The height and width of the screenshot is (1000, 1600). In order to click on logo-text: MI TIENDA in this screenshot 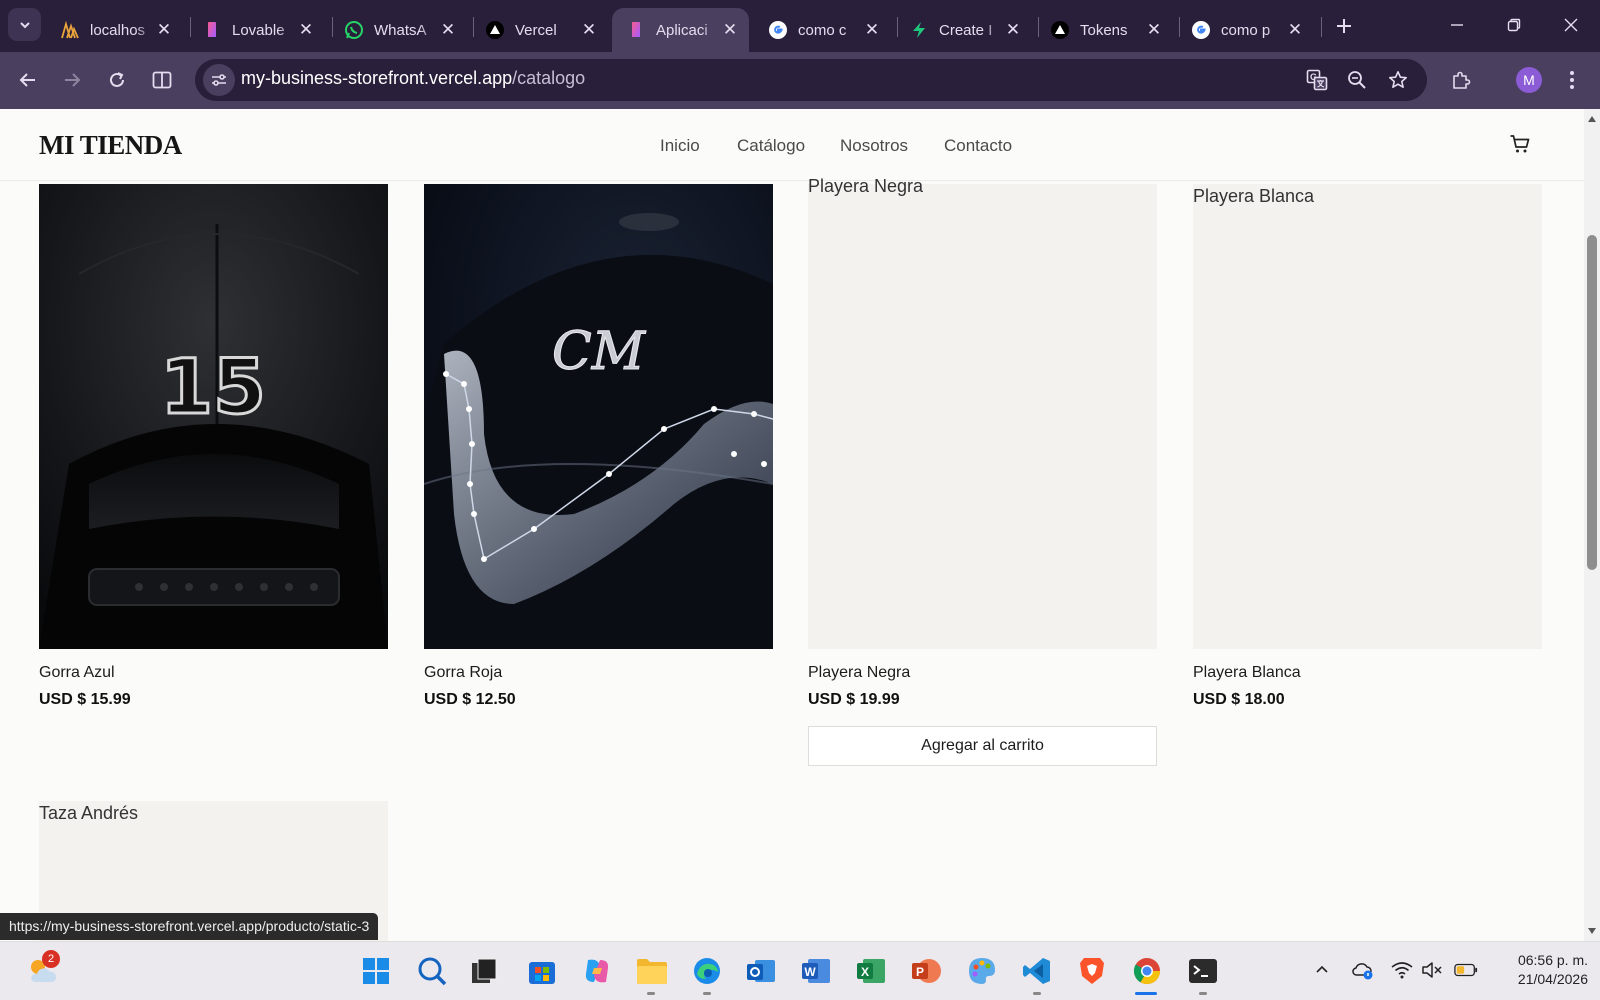, I will do `click(110, 145)`.